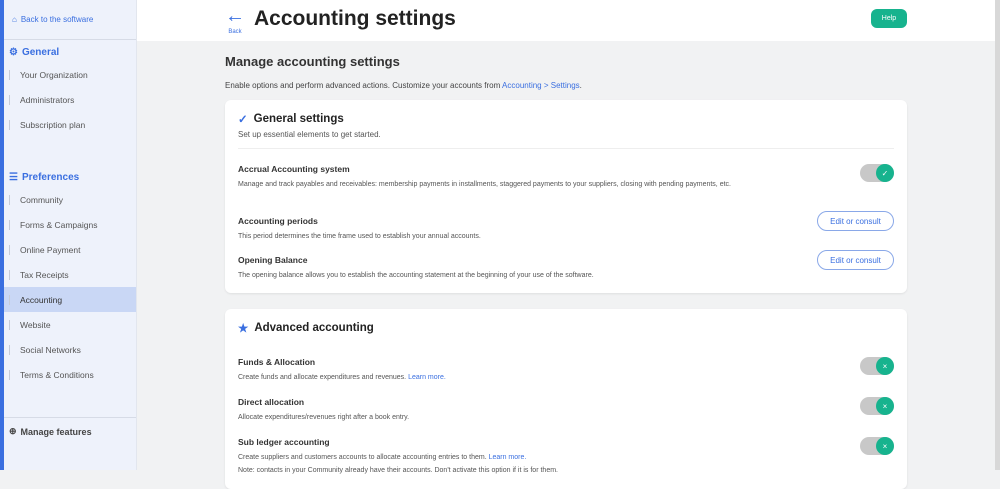  I want to click on gear-icon: ⚙, so click(13, 52).